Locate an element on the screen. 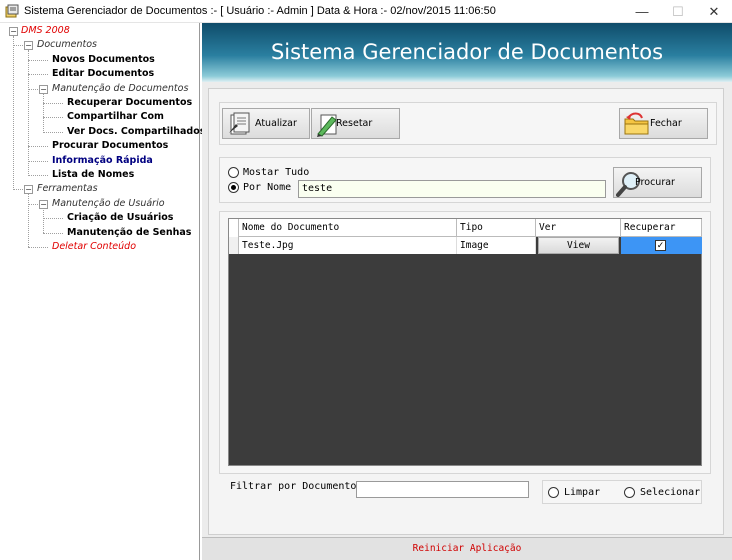  procurar-button: Procurar is located at coordinates (657, 182).